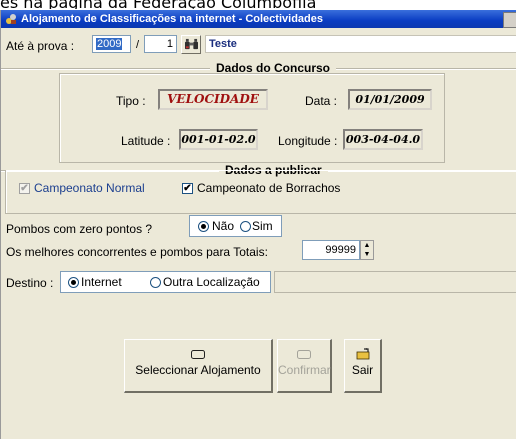 The height and width of the screenshot is (439, 516). I want to click on destino-label: Destino :, so click(30, 283).